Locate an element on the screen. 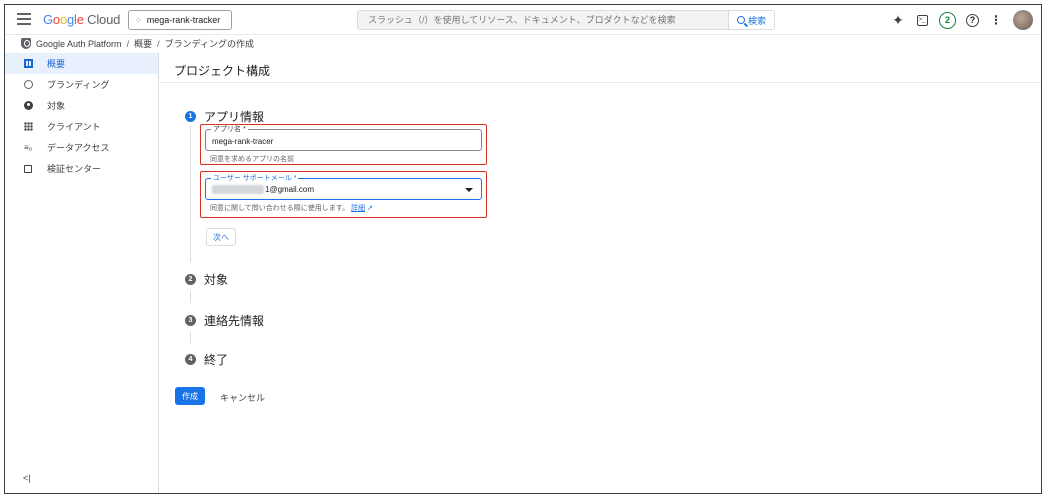 This screenshot has width=1048, height=501. external-link-icon: ↗ is located at coordinates (370, 208).